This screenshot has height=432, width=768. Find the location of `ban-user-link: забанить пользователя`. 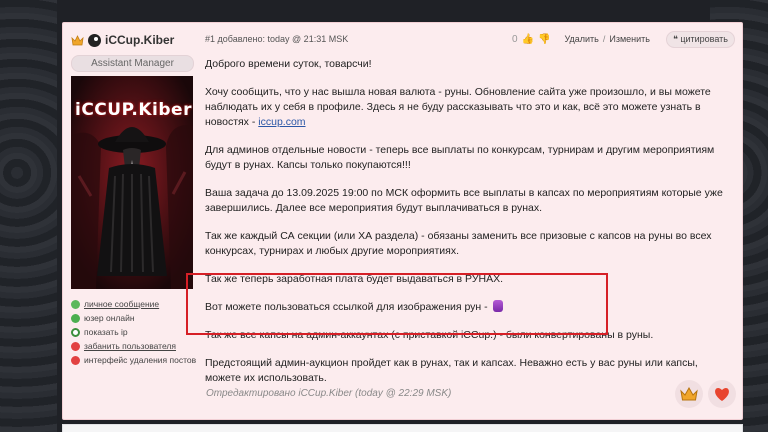

ban-user-link: забанить пользователя is located at coordinates (136, 346).